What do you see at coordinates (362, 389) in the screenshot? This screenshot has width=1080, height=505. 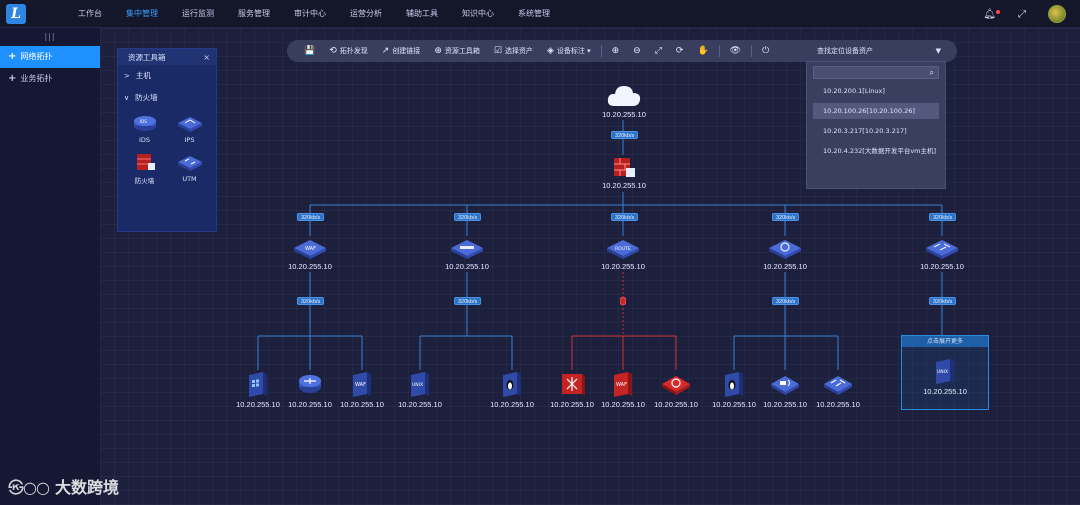 I see `topology-node-waf-host: WAF 10.20.255.10` at bounding box center [362, 389].